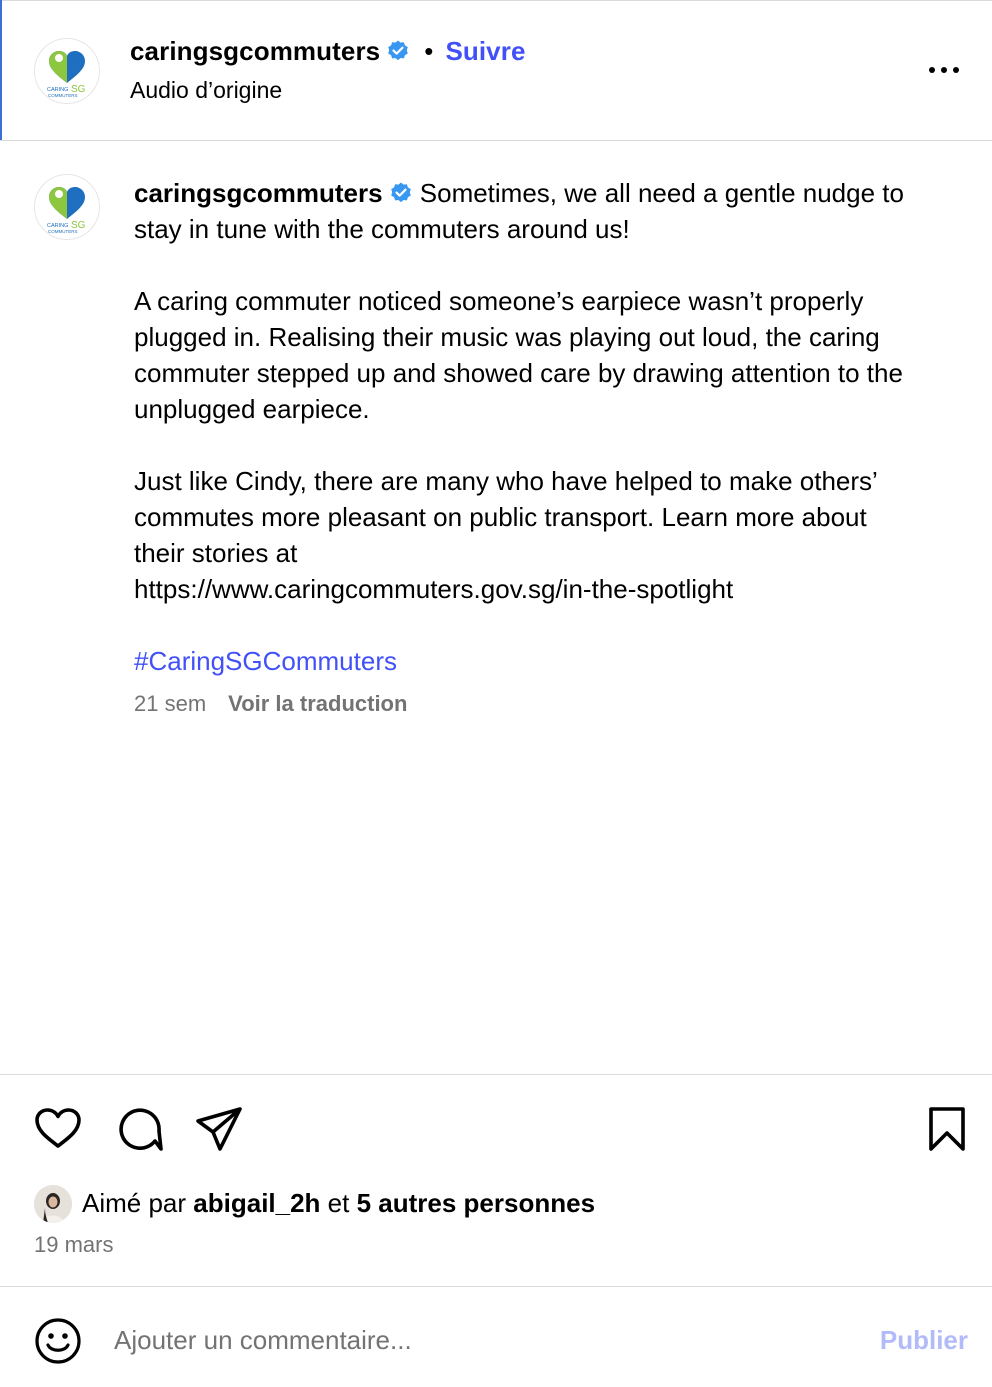  I want to click on emoji-icon, so click(58, 1341).